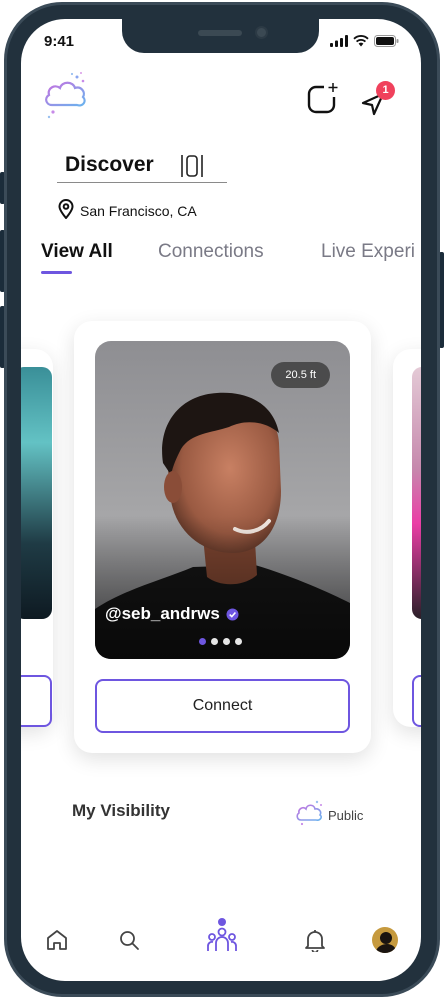  I want to click on community-icon, so click(222, 939).